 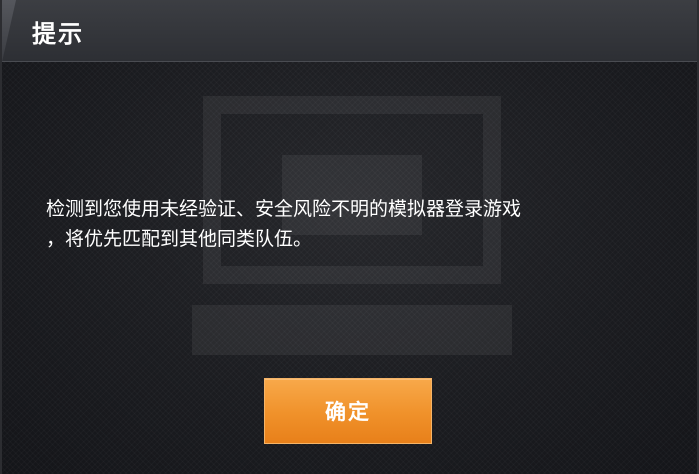 What do you see at coordinates (9, 31) in the screenshot?
I see `header-accent` at bounding box center [9, 31].